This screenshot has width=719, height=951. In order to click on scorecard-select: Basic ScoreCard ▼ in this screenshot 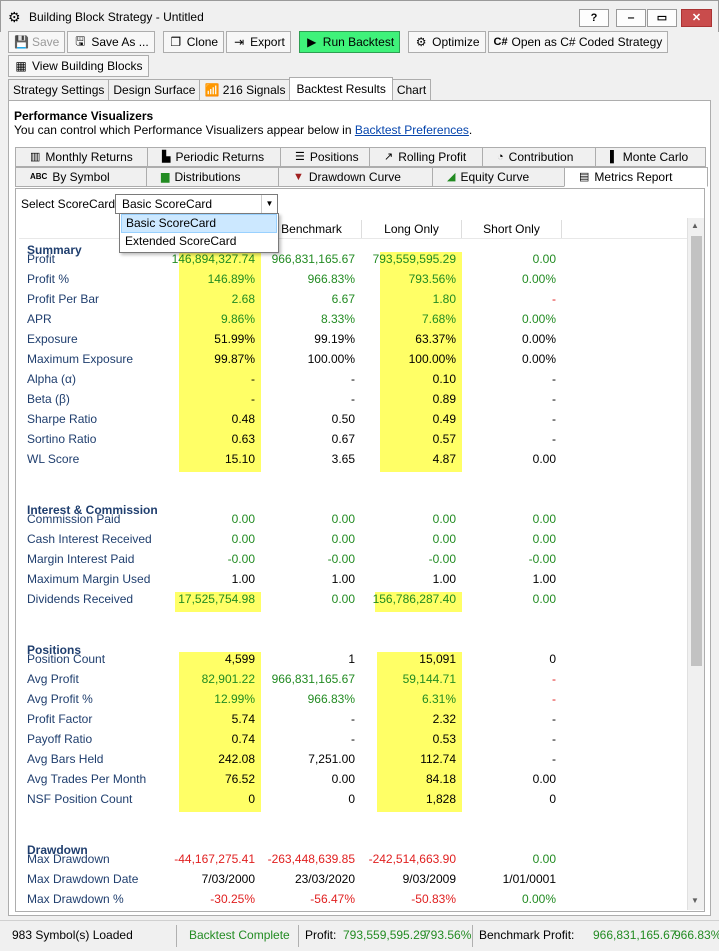, I will do `click(196, 204)`.